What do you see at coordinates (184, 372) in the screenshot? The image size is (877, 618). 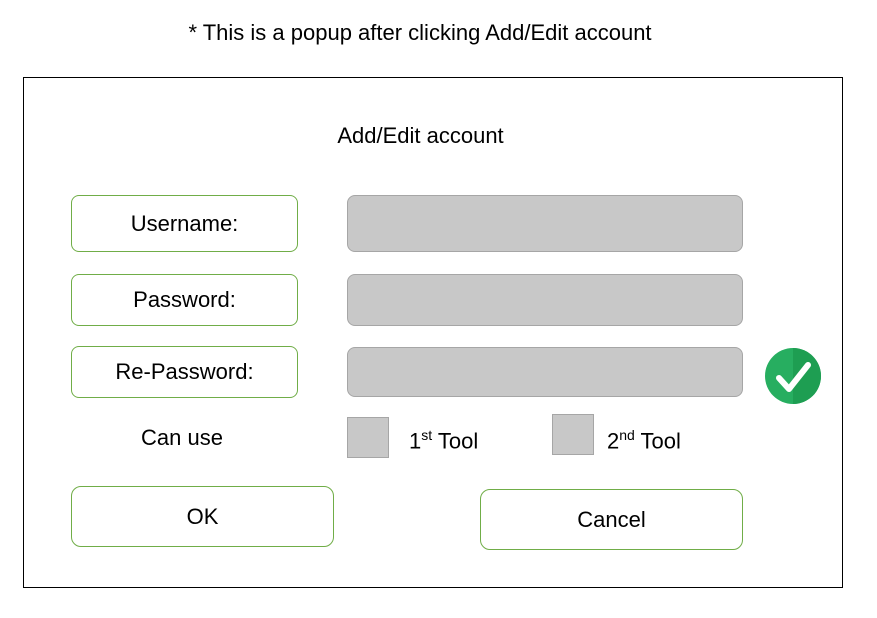 I see `repassword-label: Re-Password:` at bounding box center [184, 372].